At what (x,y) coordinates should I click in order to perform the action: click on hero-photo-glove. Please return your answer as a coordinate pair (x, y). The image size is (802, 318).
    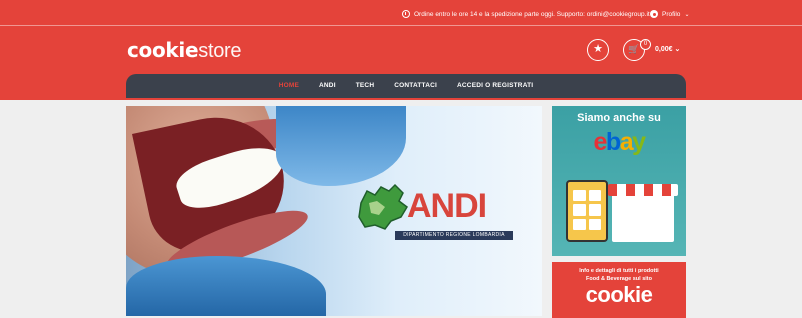
    Looking at the image, I should click on (341, 146).